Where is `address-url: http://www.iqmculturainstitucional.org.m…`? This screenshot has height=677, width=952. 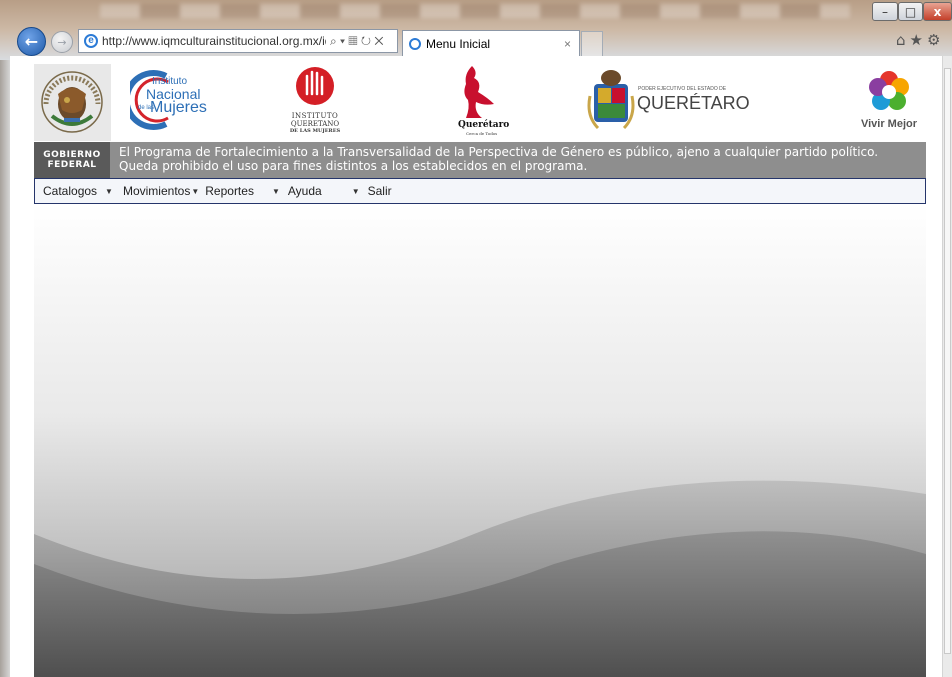
address-url: http://www.iqmculturainstitucional.org.m… is located at coordinates (214, 41).